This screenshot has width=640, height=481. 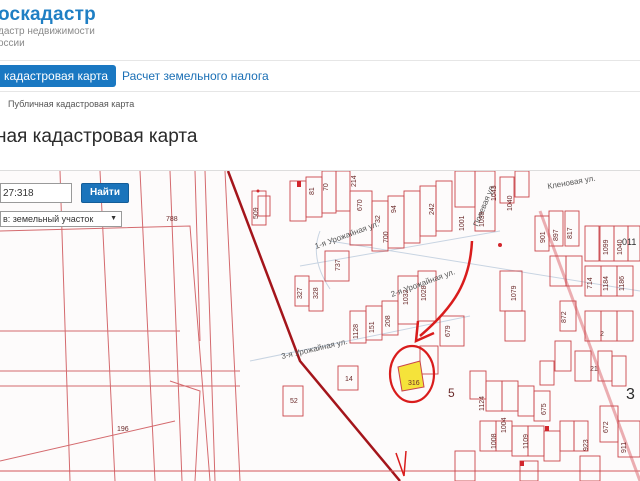 I want to click on nav-tab-cadastral-map: кадастровая карта, so click(x=58, y=76).